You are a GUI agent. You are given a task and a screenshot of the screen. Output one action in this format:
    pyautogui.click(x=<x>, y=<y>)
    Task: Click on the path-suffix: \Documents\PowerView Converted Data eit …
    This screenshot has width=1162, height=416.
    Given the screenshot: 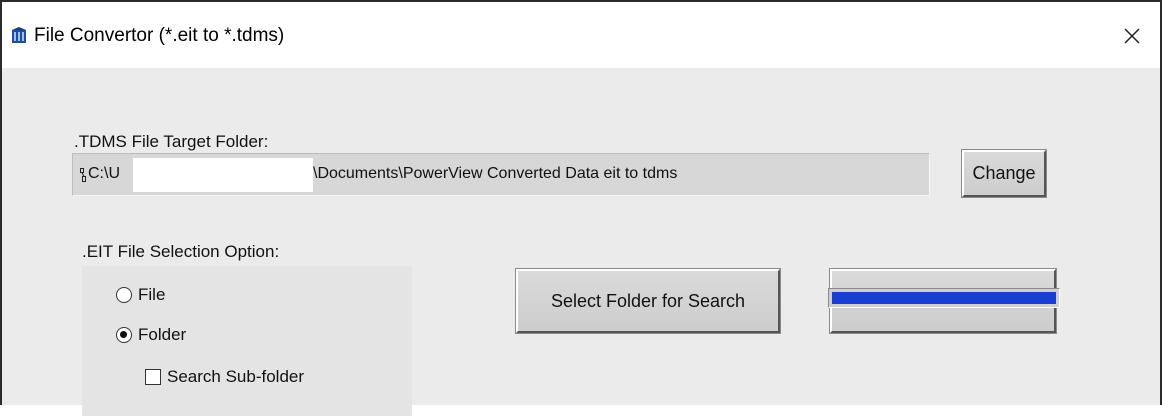 What is the action you would take?
    pyautogui.click(x=495, y=173)
    